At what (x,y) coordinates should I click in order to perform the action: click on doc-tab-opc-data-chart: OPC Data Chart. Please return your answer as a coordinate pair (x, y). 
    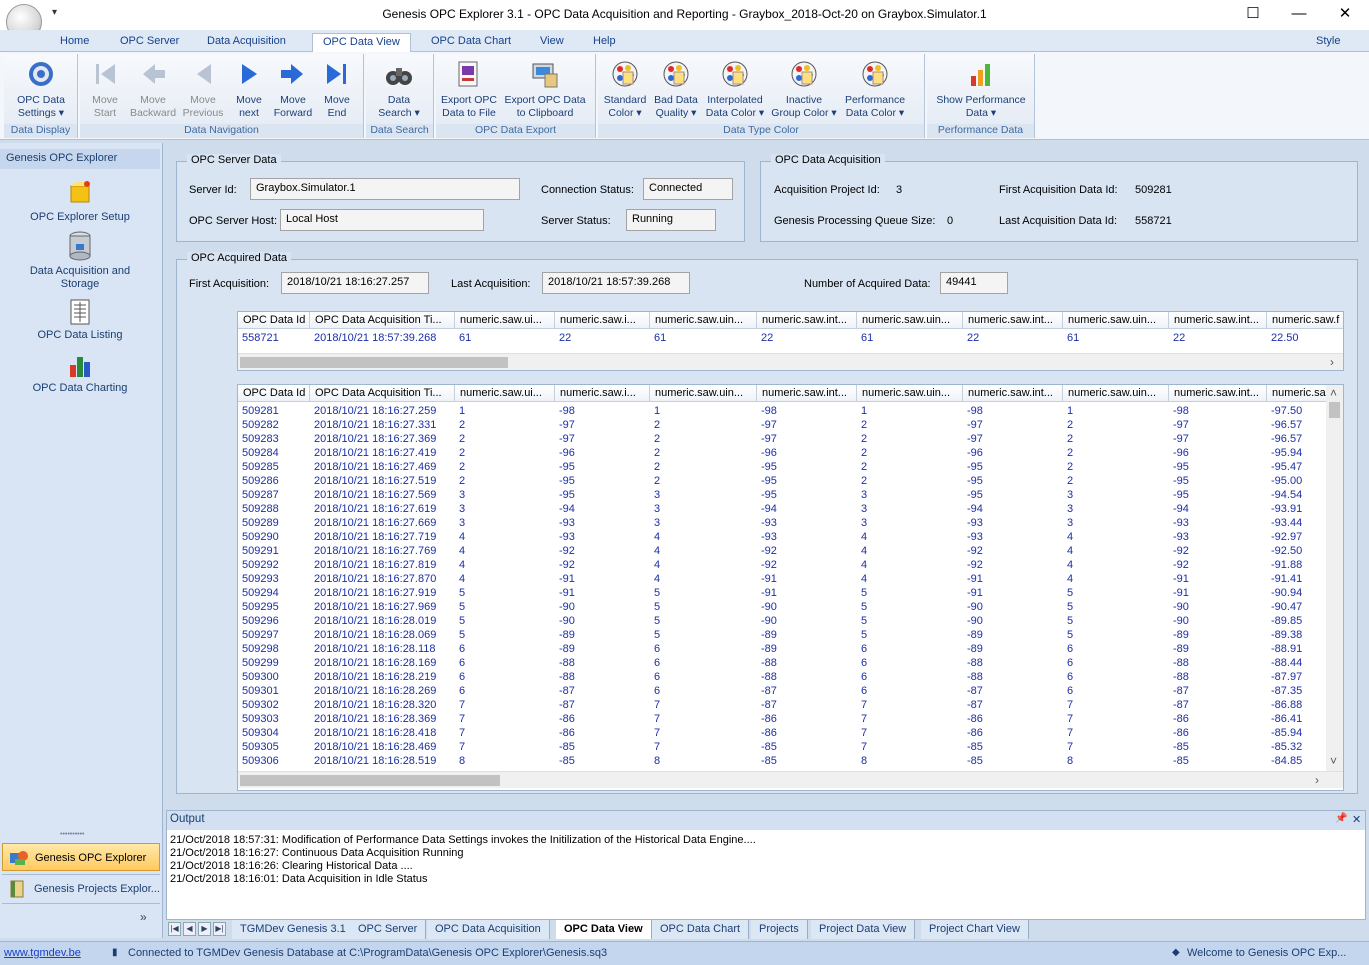
    Looking at the image, I should click on (701, 929).